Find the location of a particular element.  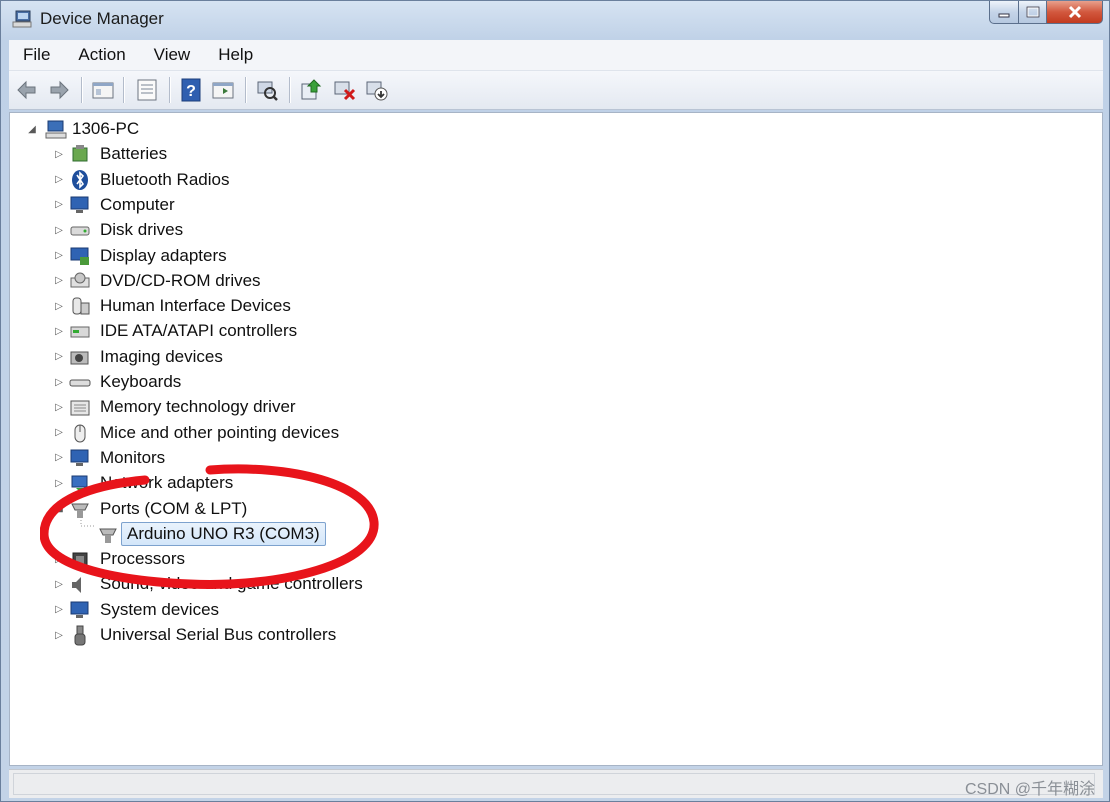

menu-help: Help is located at coordinates (235, 55).